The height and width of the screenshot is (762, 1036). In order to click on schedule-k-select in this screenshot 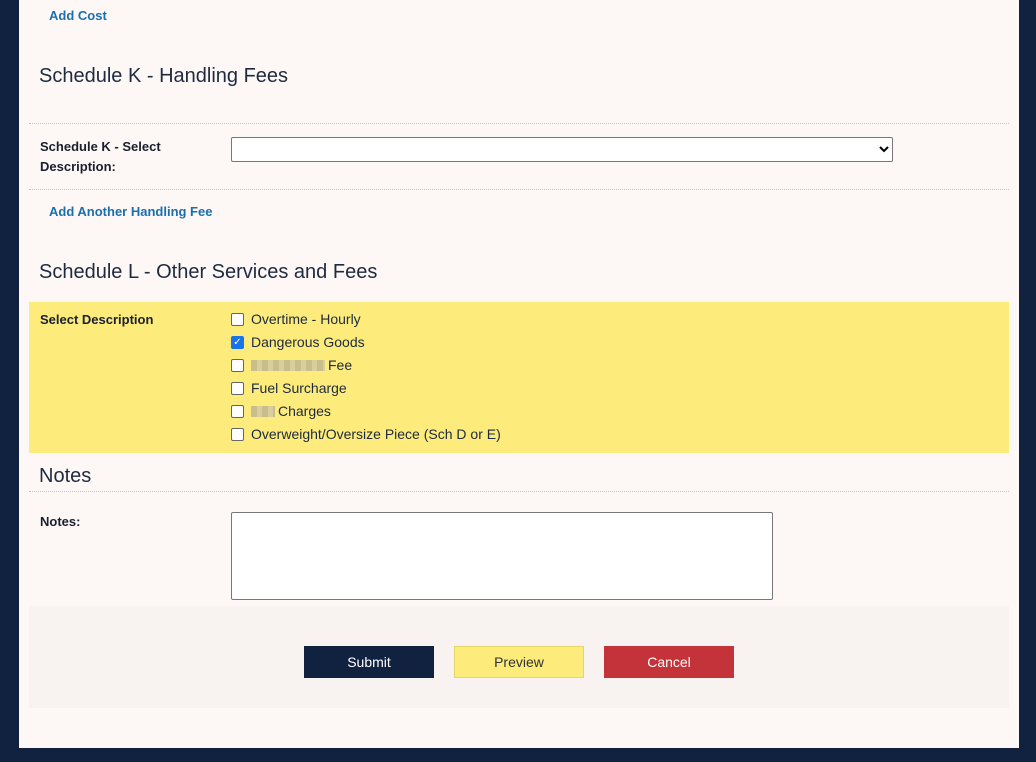, I will do `click(562, 149)`.